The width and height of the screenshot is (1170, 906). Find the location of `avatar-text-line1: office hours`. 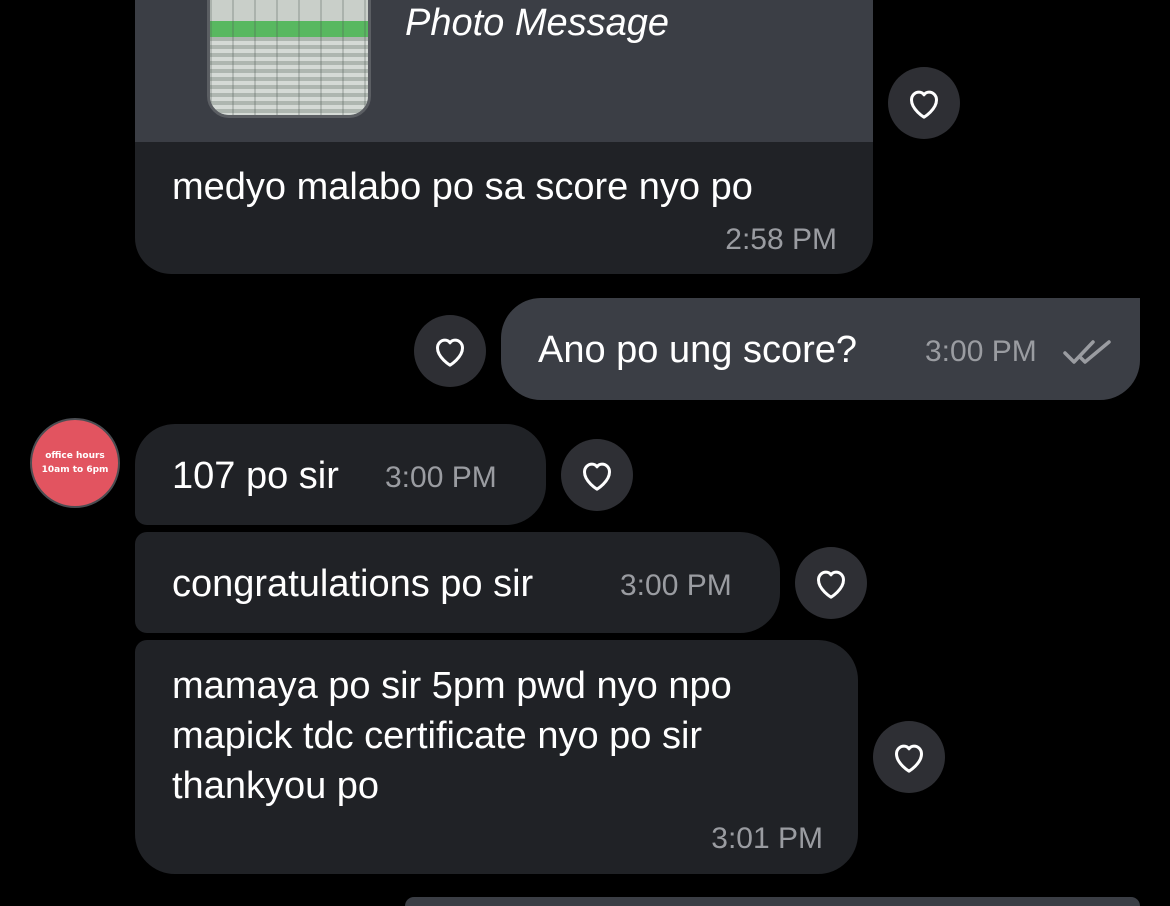

avatar-text-line1: office hours is located at coordinates (75, 456).